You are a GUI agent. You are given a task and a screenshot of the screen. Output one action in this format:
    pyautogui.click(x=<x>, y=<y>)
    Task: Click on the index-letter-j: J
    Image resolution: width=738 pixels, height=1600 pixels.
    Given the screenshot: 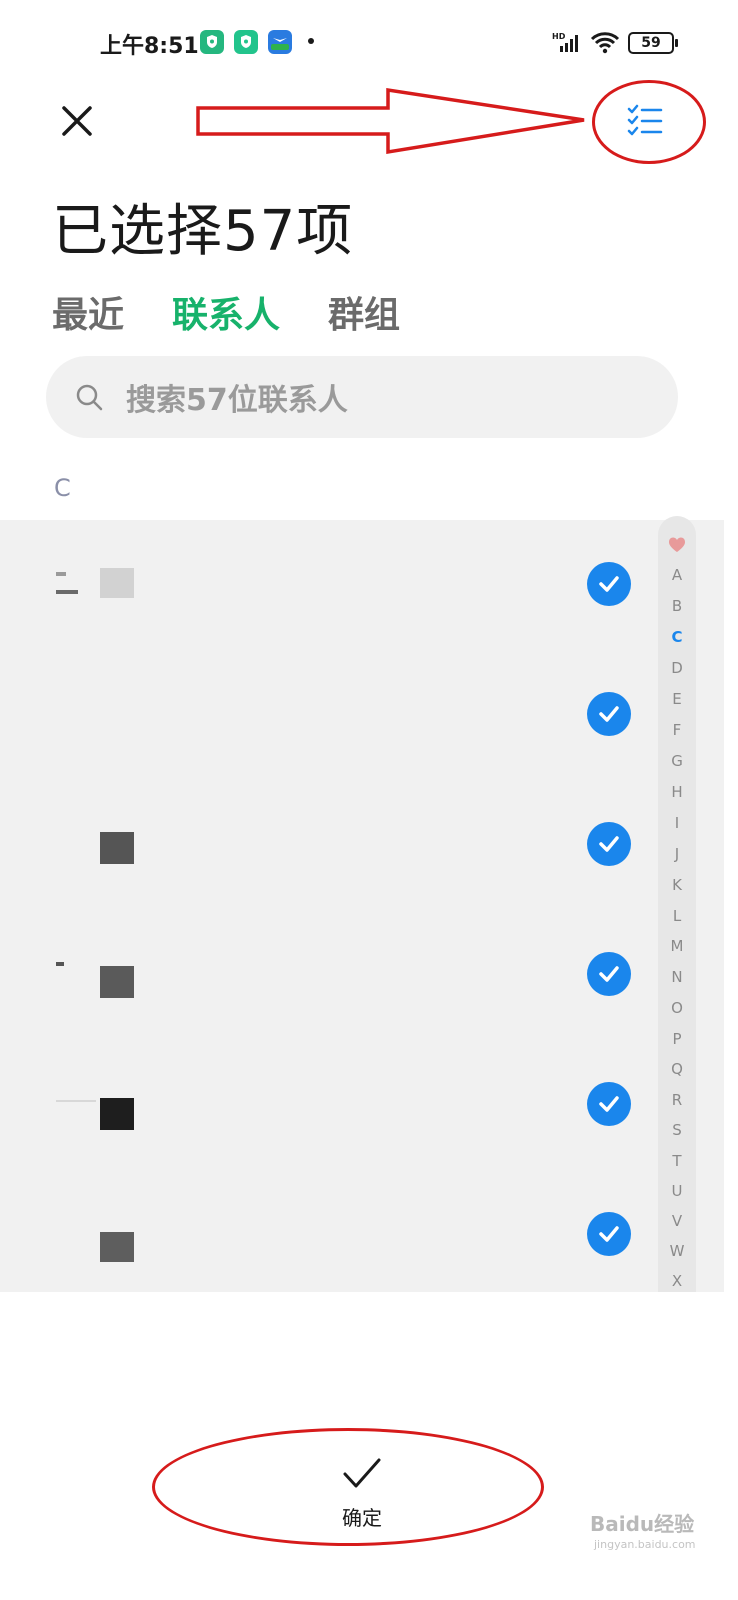 What is the action you would take?
    pyautogui.click(x=677, y=854)
    